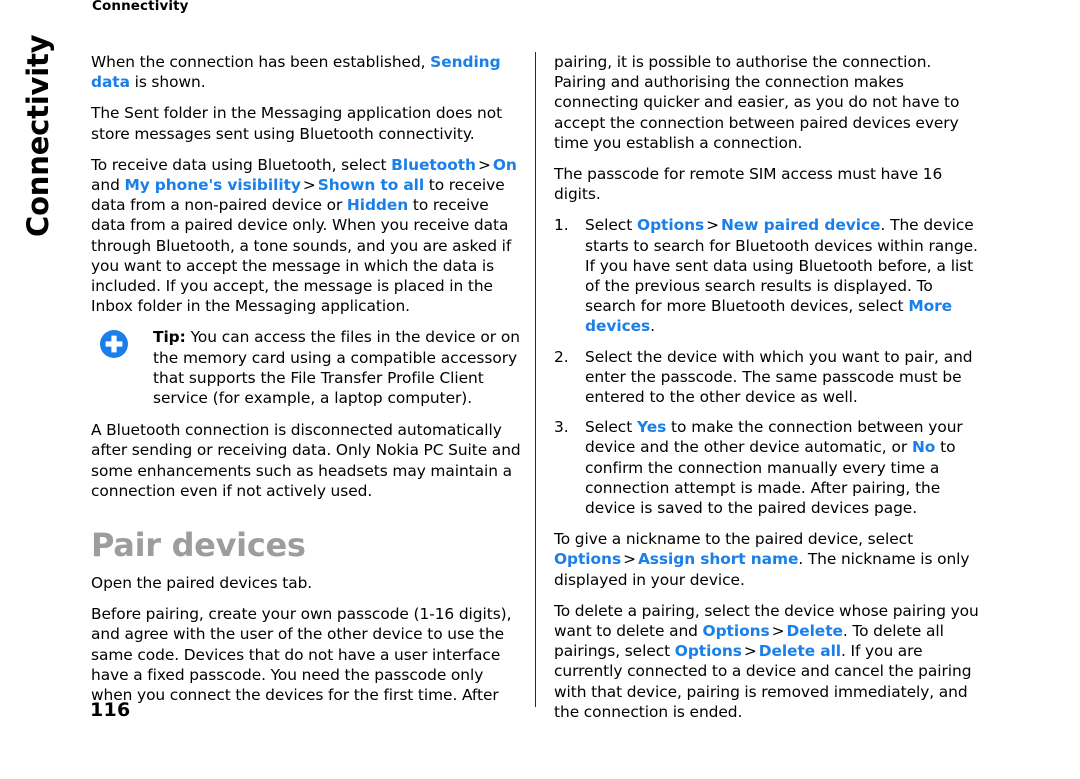 The width and height of the screenshot is (1080, 779). Describe the element at coordinates (433, 164) in the screenshot. I see `ui-term-bluetooth: Bluetooth` at that location.